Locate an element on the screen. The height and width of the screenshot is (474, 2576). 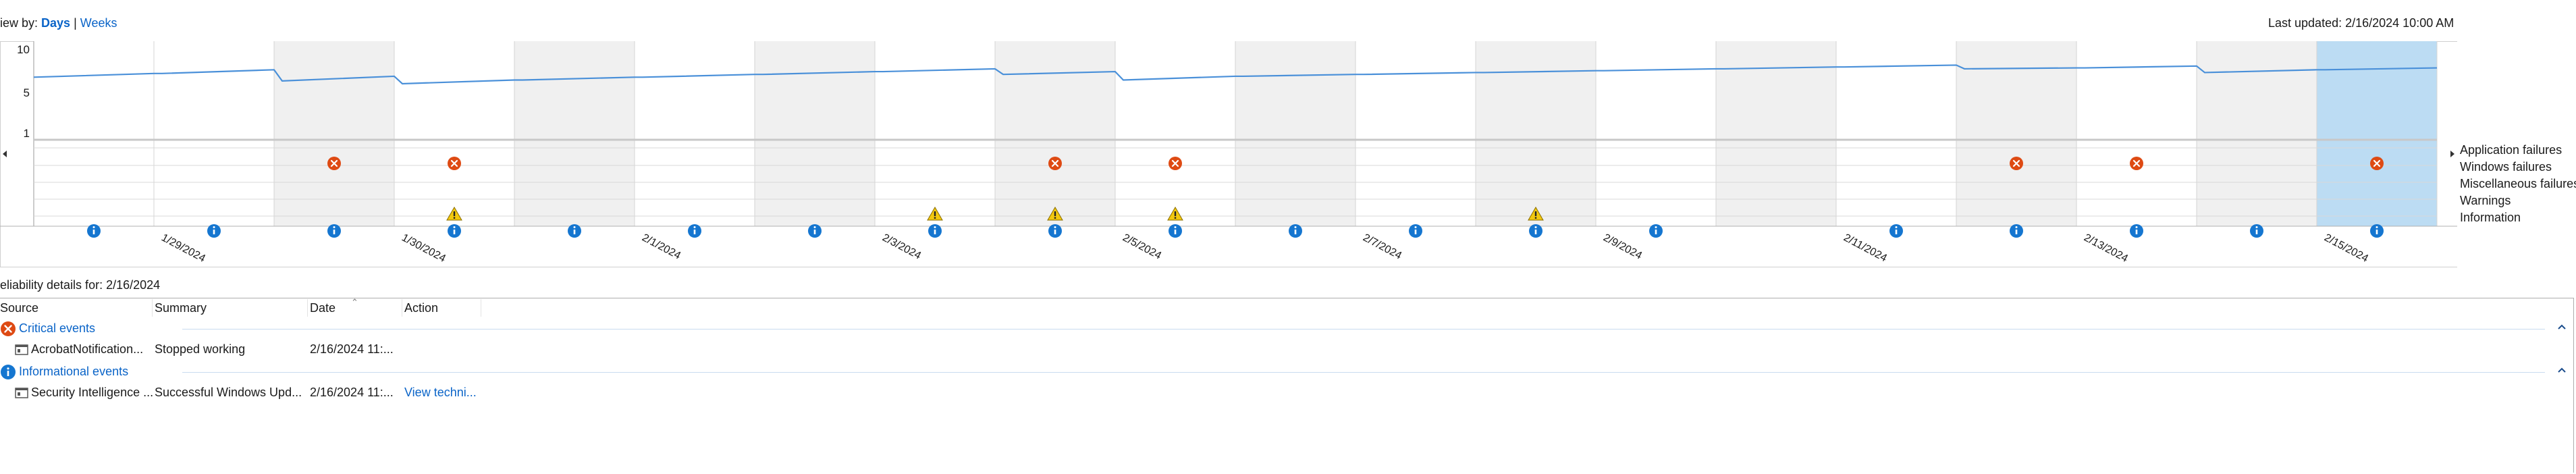
column-header-action: Action is located at coordinates (421, 309).